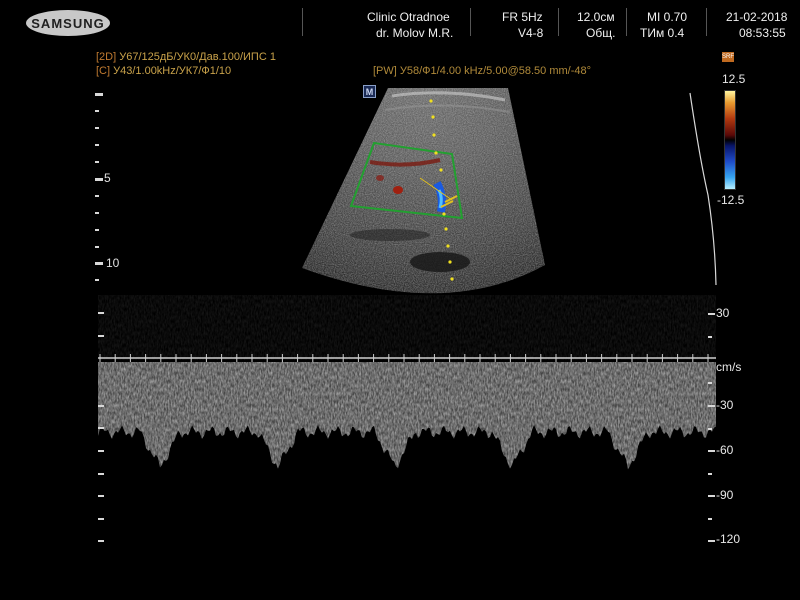 The width and height of the screenshot is (800, 600). What do you see at coordinates (107, 178) in the screenshot?
I see `depth-label-5: 5` at bounding box center [107, 178].